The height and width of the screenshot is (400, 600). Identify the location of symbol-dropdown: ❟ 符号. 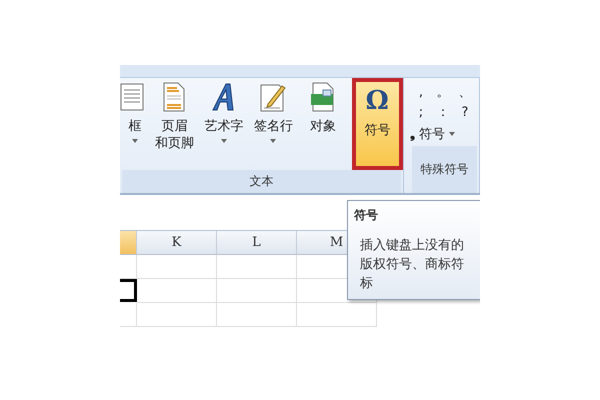
(432, 134).